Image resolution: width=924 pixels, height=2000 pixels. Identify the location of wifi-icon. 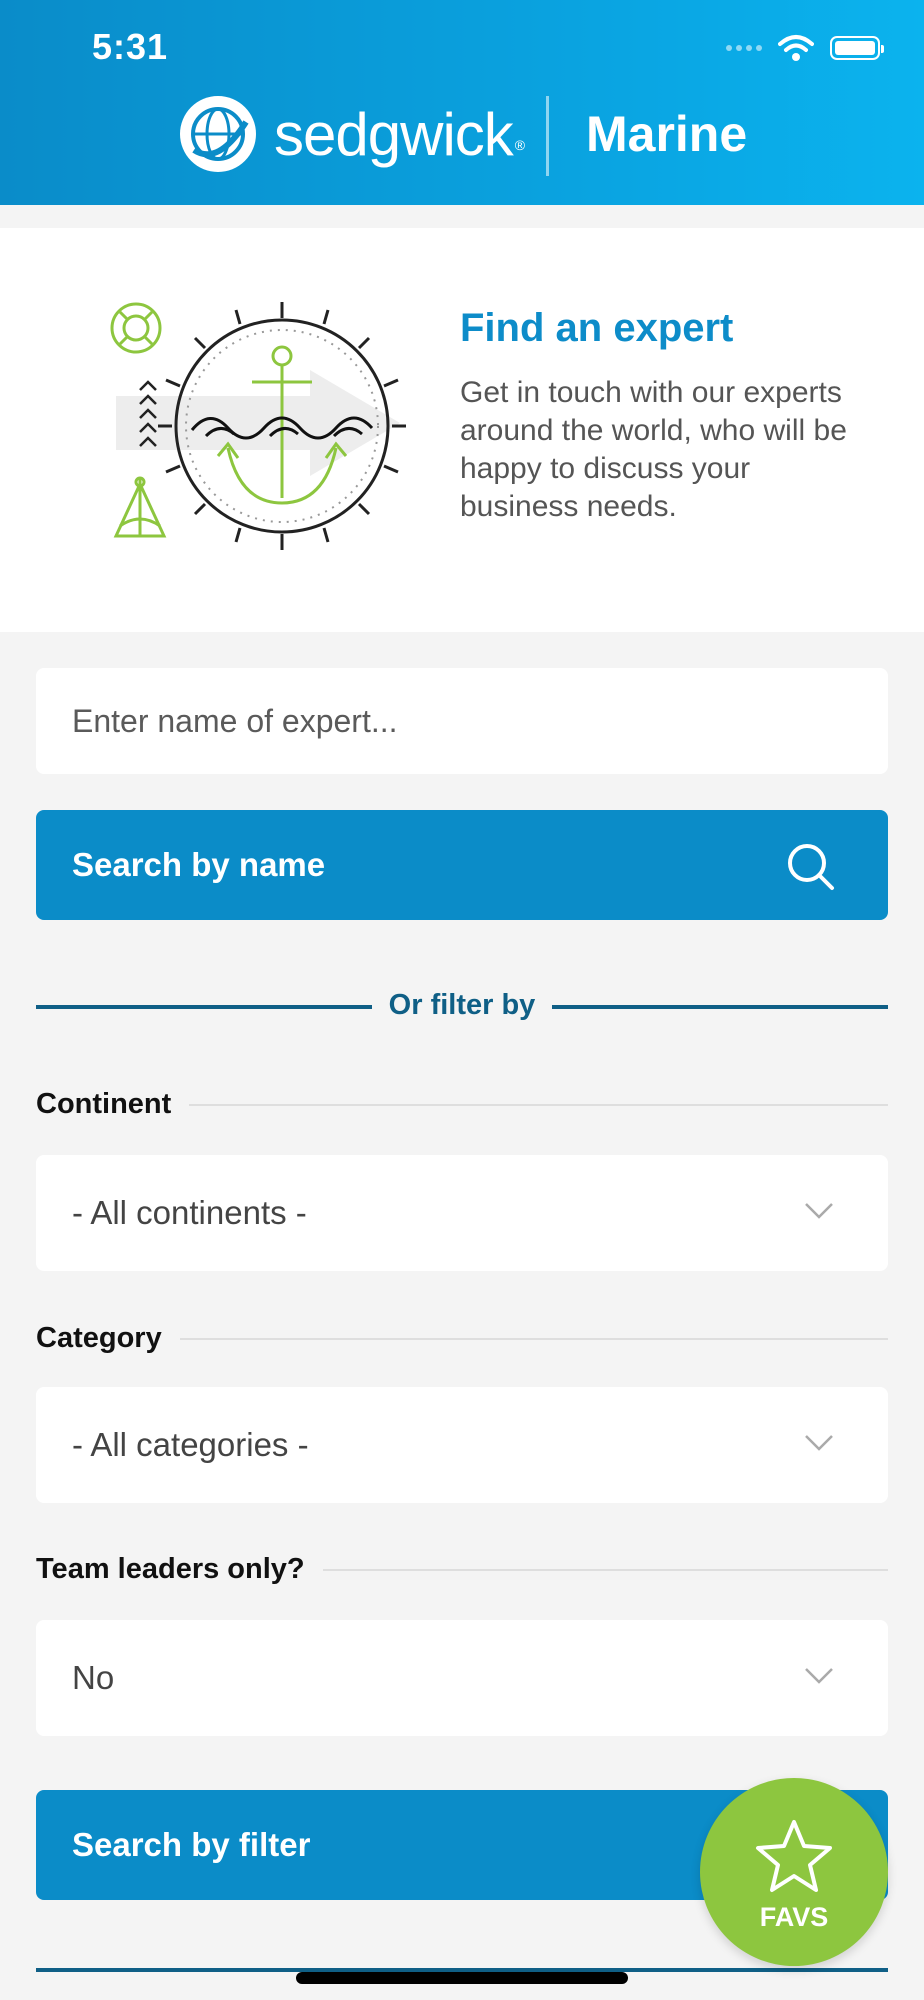
(796, 48).